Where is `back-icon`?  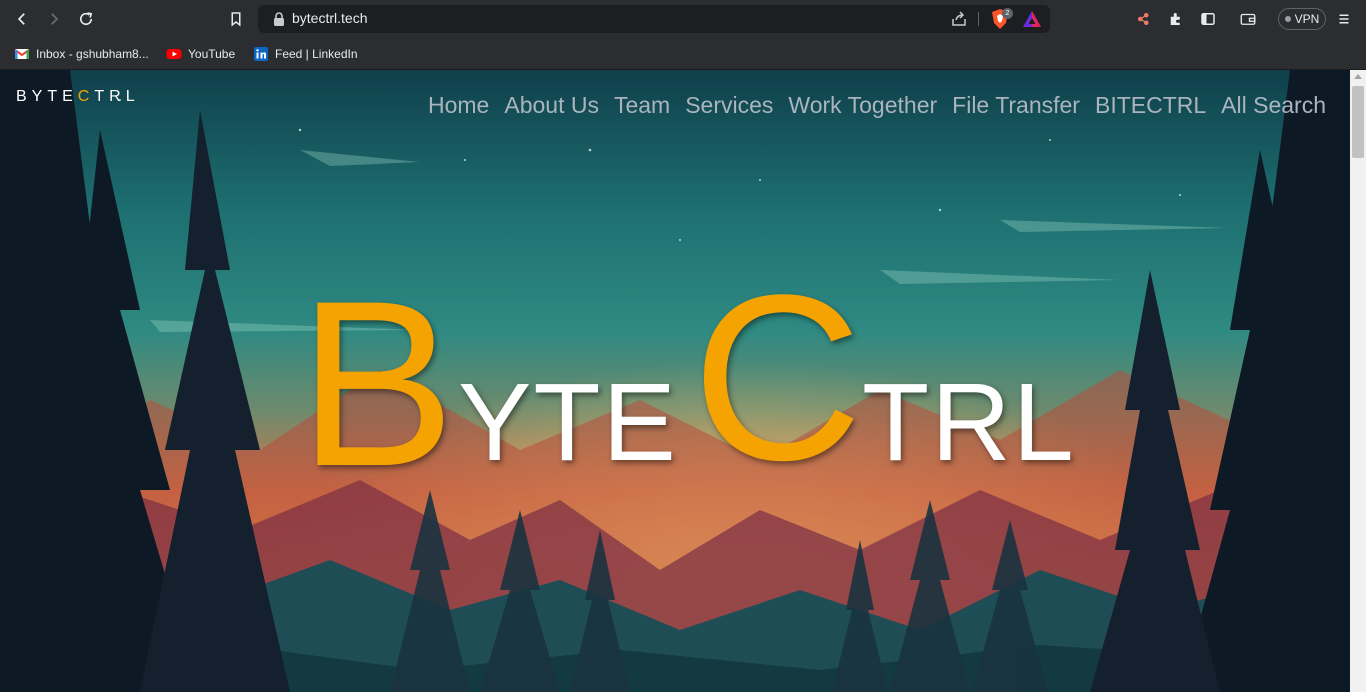 back-icon is located at coordinates (22, 19).